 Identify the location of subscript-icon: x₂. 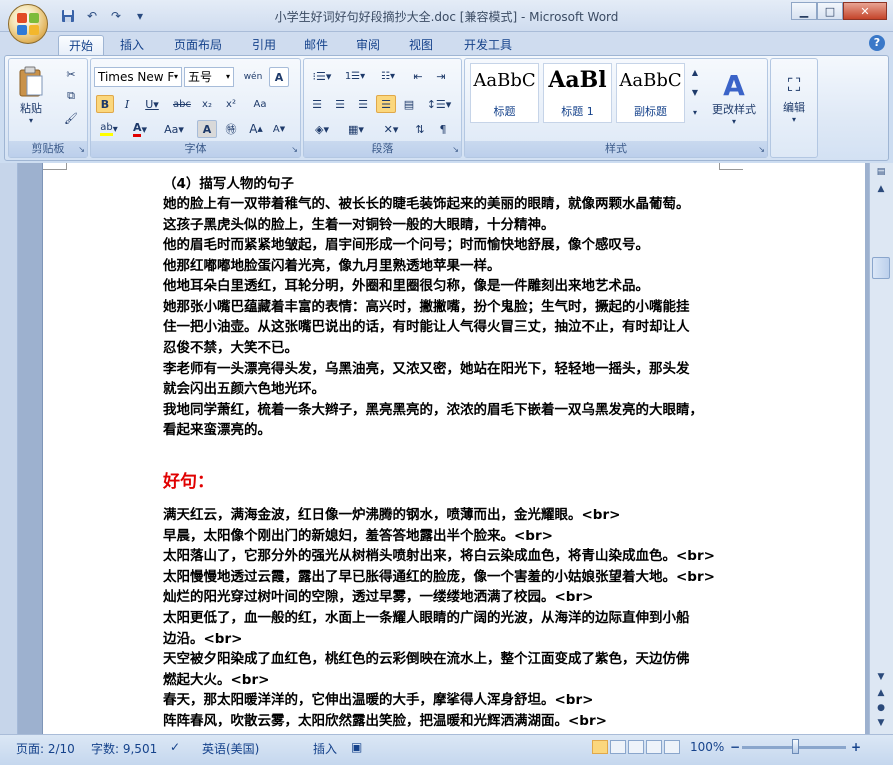
(207, 104).